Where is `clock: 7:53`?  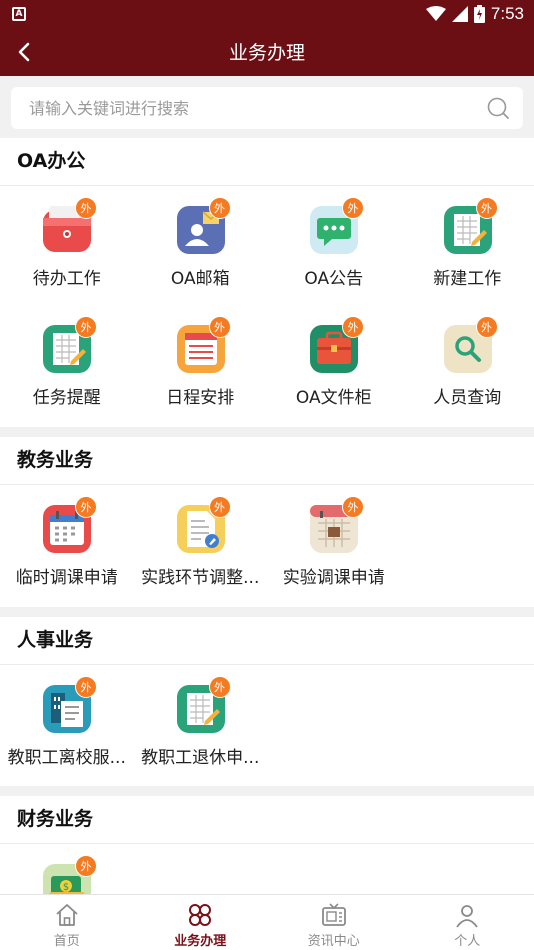 clock: 7:53 is located at coordinates (507, 13).